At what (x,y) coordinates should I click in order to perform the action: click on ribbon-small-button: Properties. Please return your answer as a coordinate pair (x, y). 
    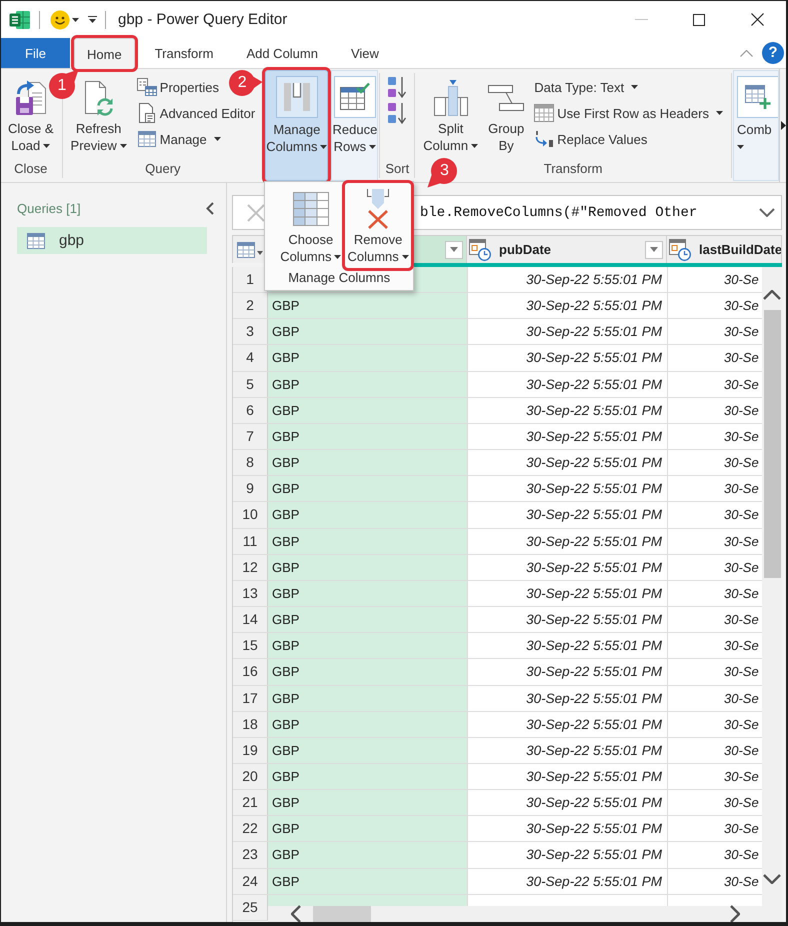
    Looking at the image, I should click on (178, 87).